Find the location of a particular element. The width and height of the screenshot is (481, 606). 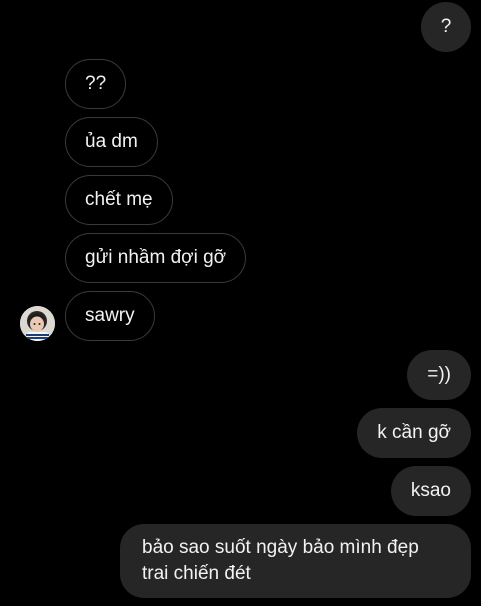

message-text: ủa dm is located at coordinates (111, 141).